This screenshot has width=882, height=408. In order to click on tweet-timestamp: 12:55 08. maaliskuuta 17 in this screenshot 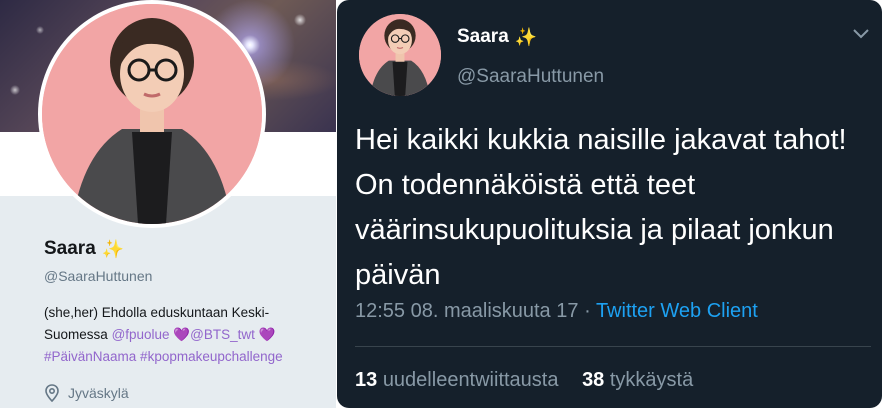, I will do `click(467, 311)`.